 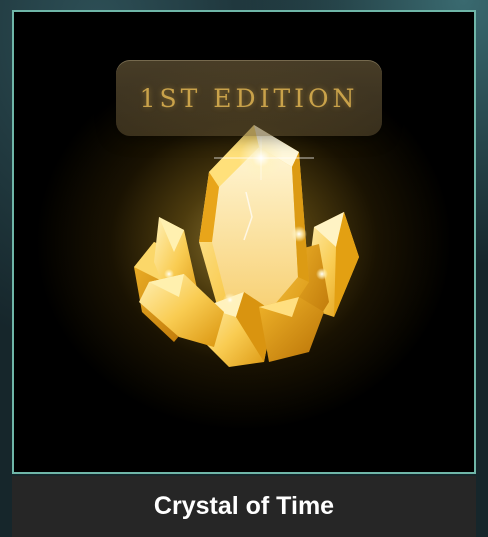 I want to click on card-title-bar: Crystal of Time, so click(x=244, y=506).